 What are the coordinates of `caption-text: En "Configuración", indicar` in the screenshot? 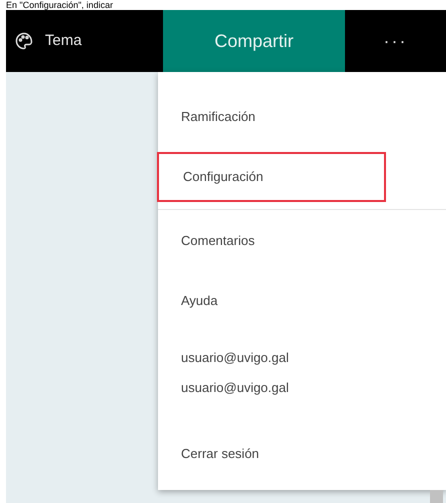 It's located at (59, 5).